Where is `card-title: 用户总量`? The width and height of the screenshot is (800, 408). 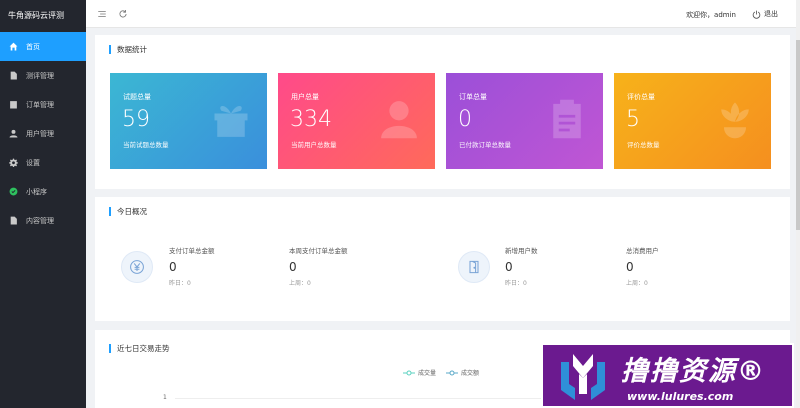 card-title: 用户总量 is located at coordinates (305, 97).